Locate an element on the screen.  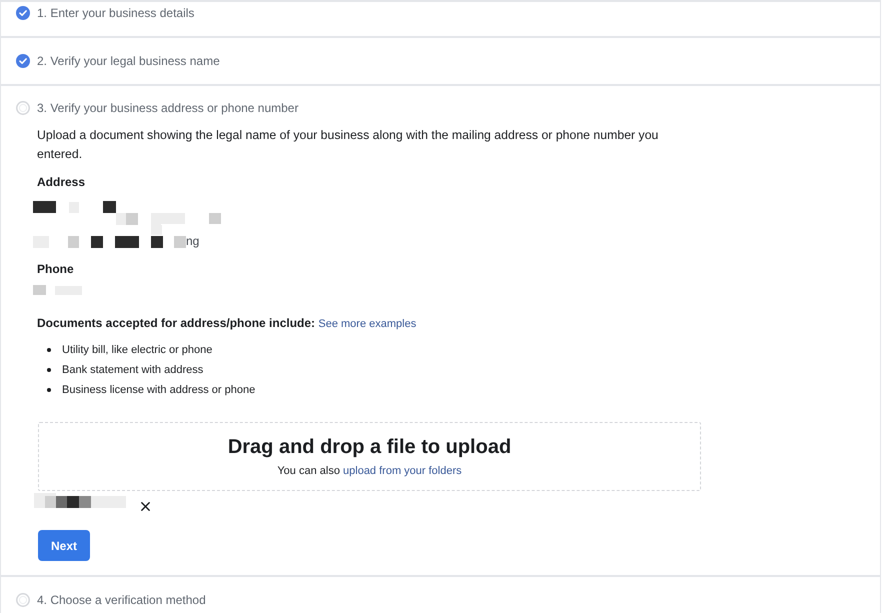
upload-hint-text: You can also upload from your folders is located at coordinates (369, 471).